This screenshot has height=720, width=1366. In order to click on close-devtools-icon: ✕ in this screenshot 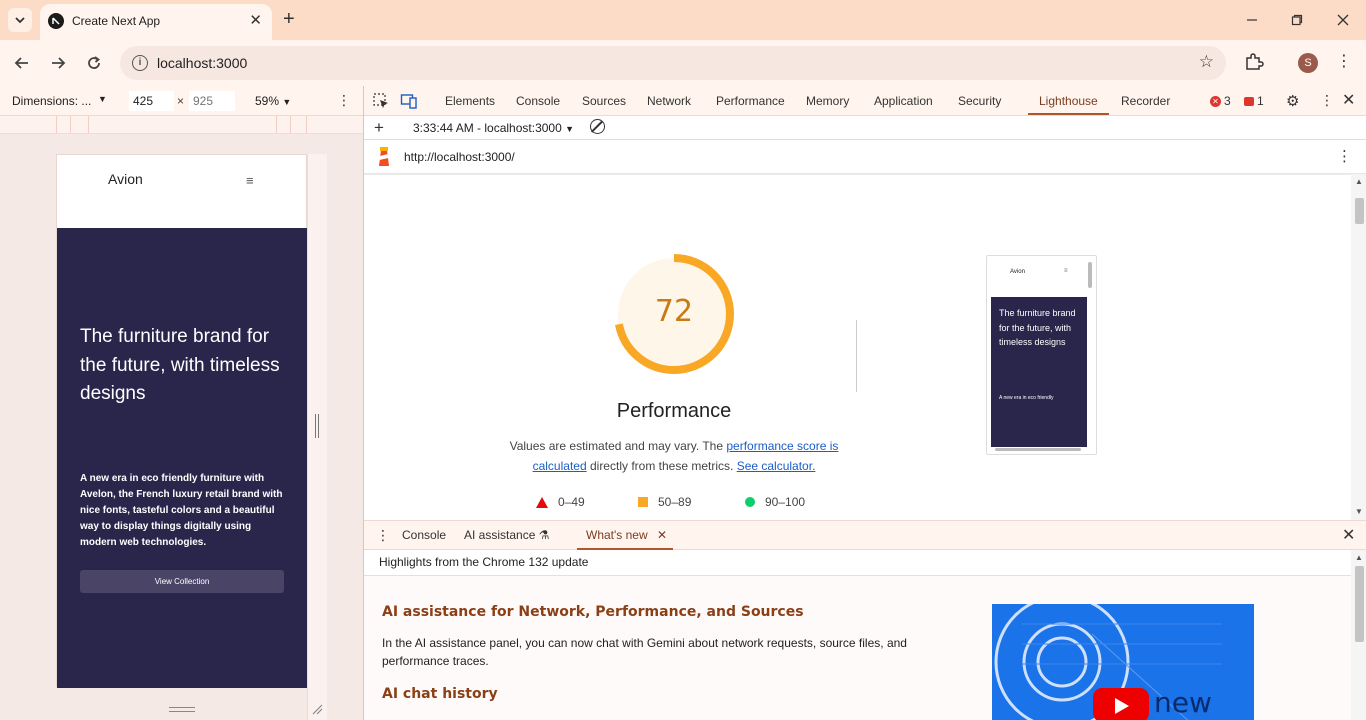, I will do `click(1348, 100)`.